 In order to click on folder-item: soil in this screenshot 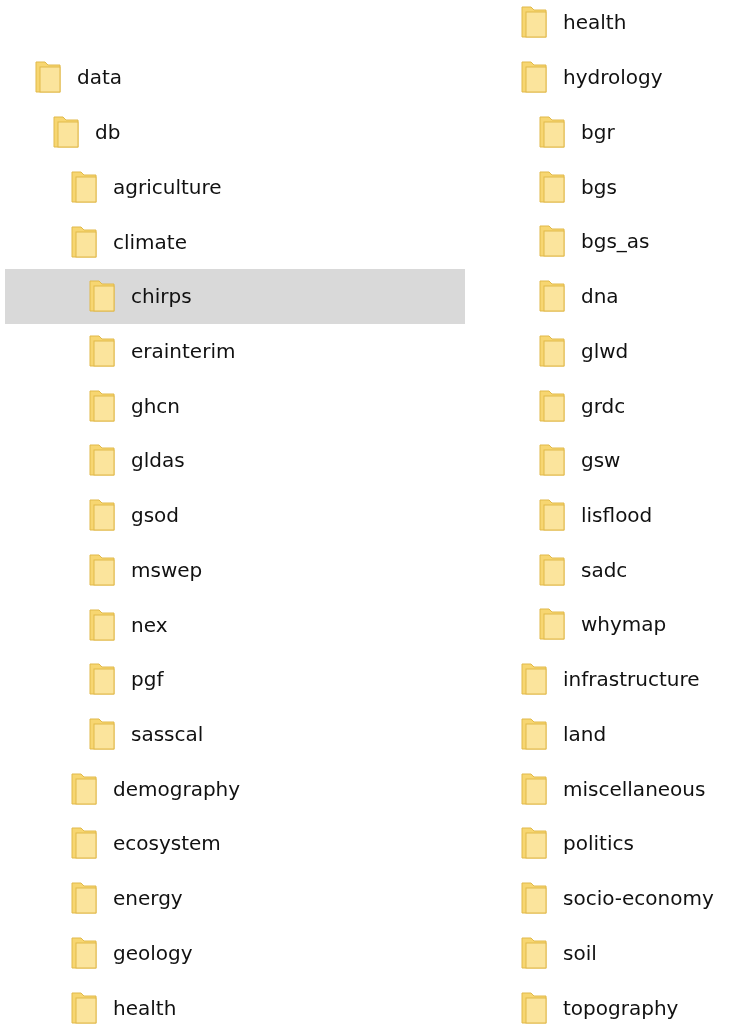, I will do `click(625, 953)`.